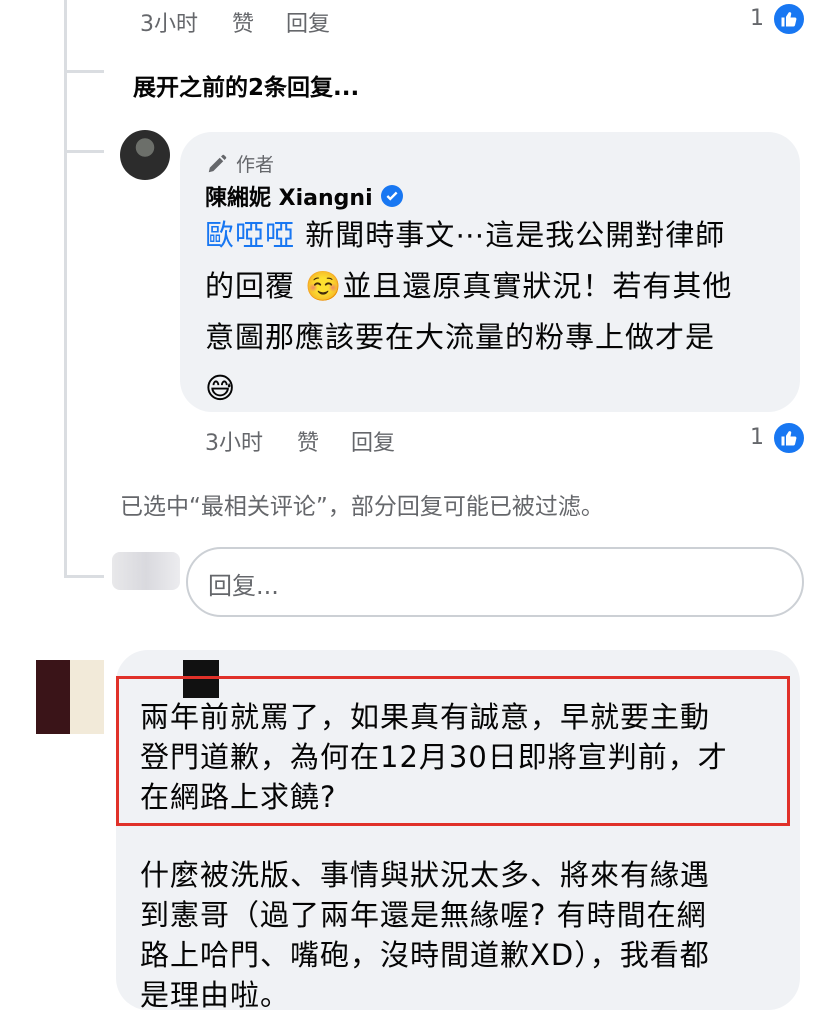 This screenshot has height=1015, width=828. What do you see at coordinates (169, 24) in the screenshot?
I see `top-comment-time: 3小时` at bounding box center [169, 24].